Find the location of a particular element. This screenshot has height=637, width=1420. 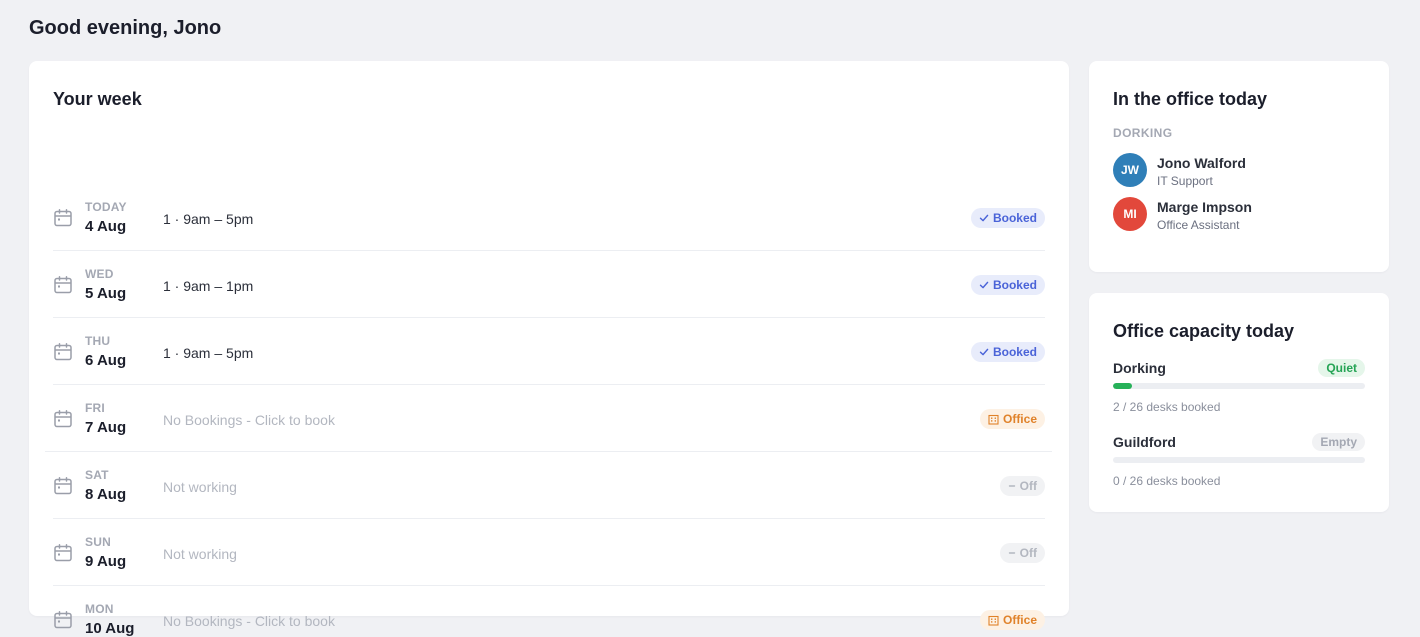

day-date: 4 Aug is located at coordinates (106, 226).